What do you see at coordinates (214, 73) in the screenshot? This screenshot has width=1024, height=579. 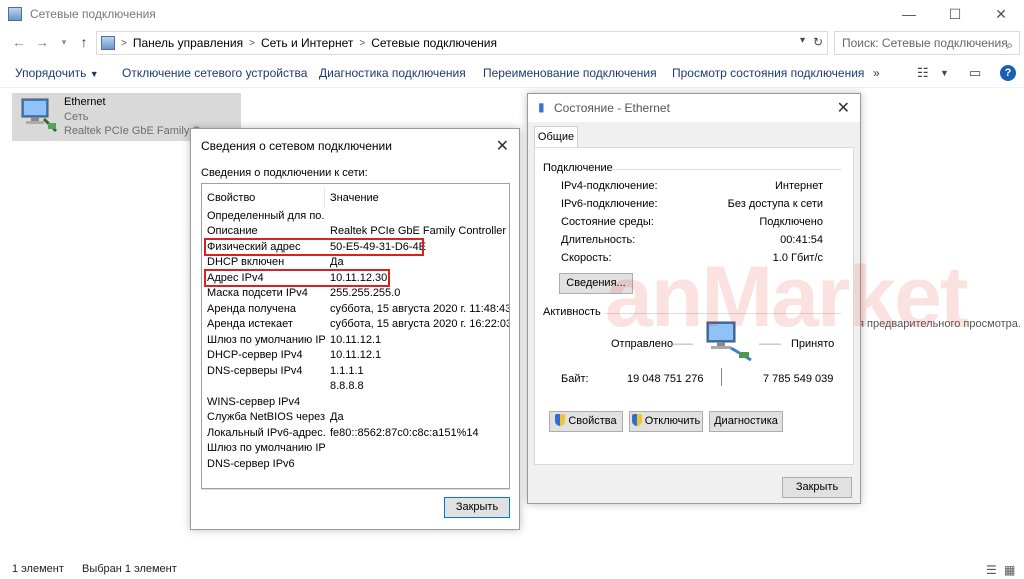 I see `disable-device-button: Отключение сетевого устройства` at bounding box center [214, 73].